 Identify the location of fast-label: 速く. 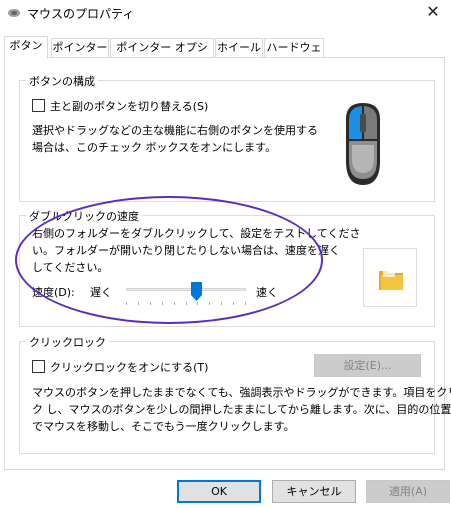
(267, 292).